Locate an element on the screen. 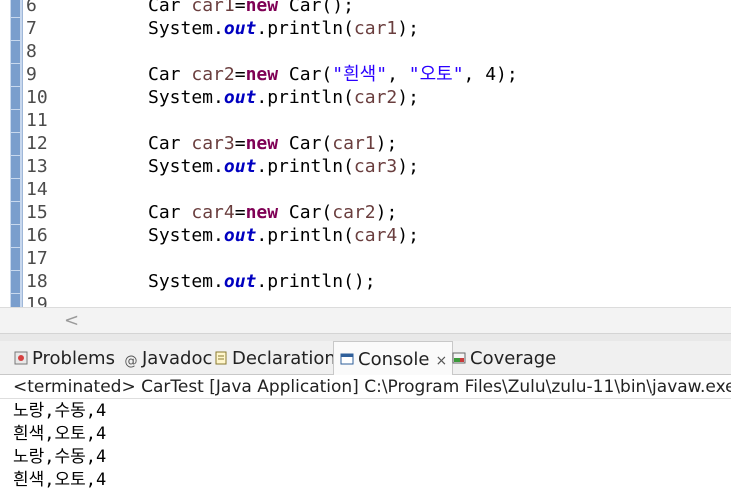 This screenshot has height=502, width=731. editor-horizontal-scrollbar: < is located at coordinates (365, 320).